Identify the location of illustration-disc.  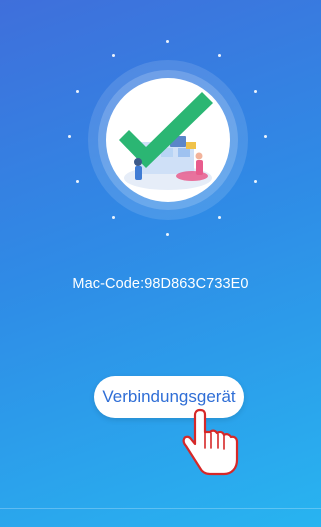
(168, 140).